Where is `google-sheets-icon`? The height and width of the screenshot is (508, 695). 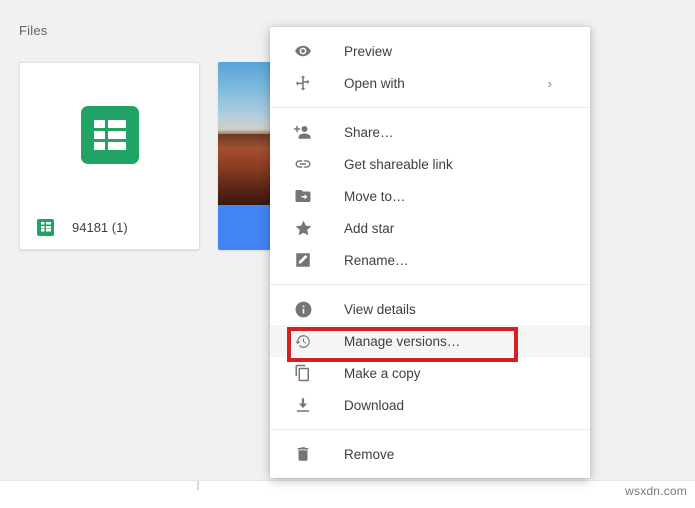
google-sheets-icon is located at coordinates (45, 227).